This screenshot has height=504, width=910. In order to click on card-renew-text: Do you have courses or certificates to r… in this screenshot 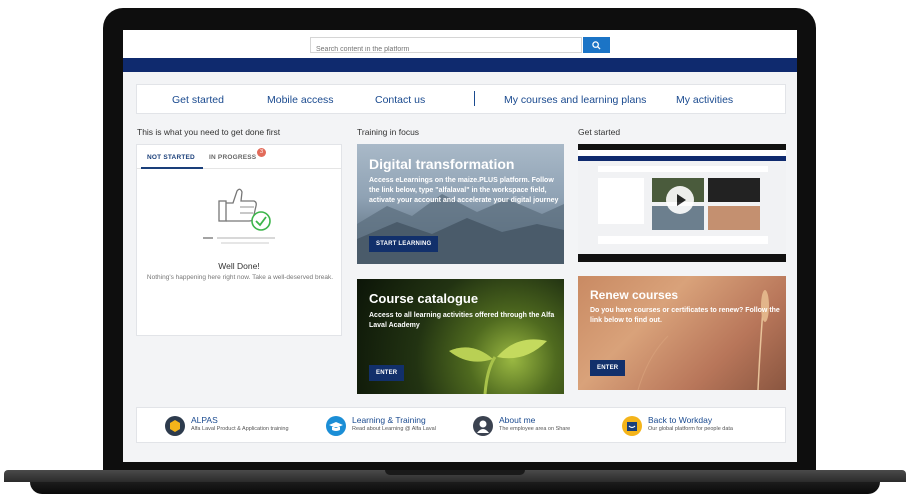, I will do `click(685, 315)`.